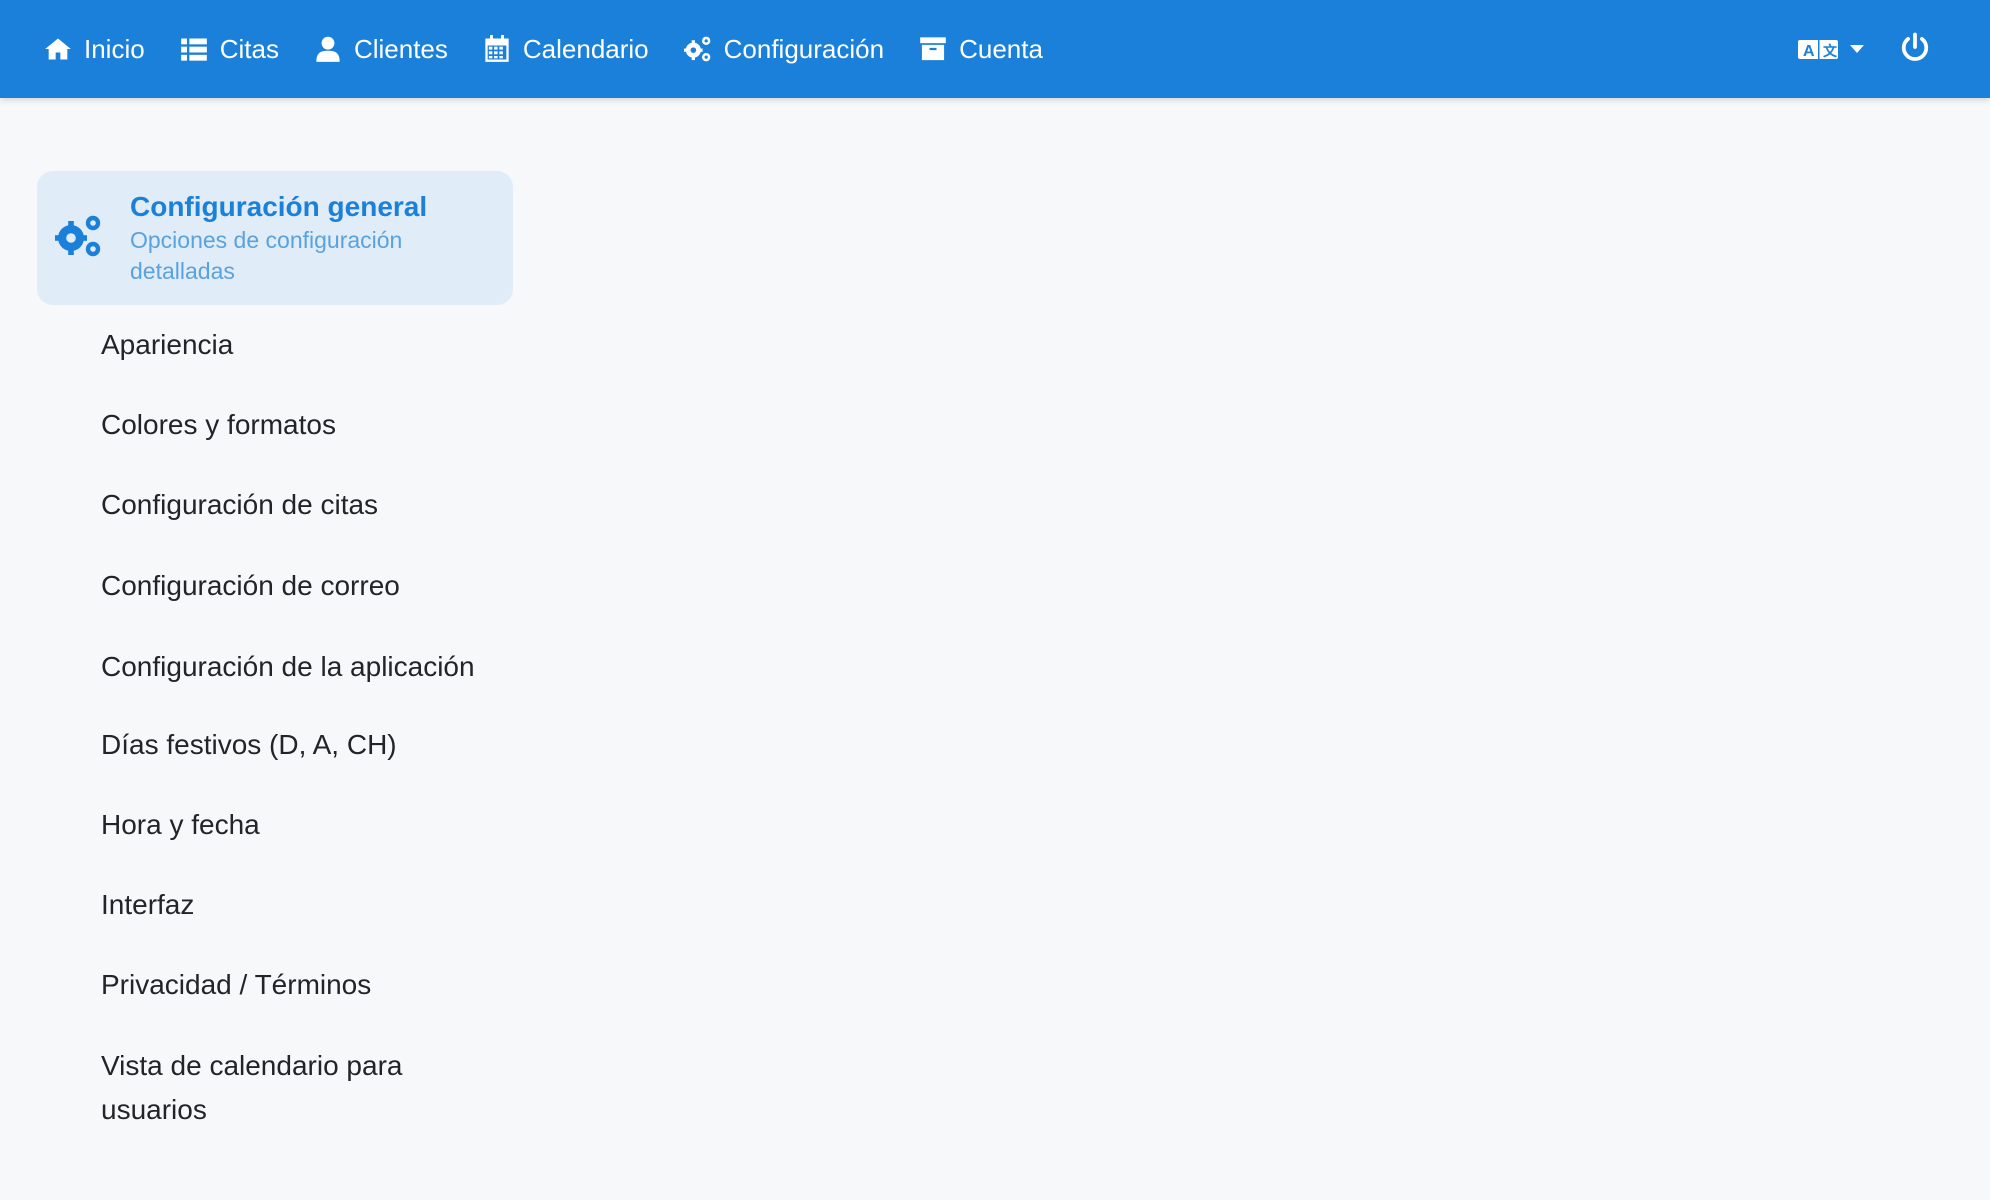 The width and height of the screenshot is (1990, 1200). Describe the element at coordinates (328, 49) in the screenshot. I see `user-icon` at that location.